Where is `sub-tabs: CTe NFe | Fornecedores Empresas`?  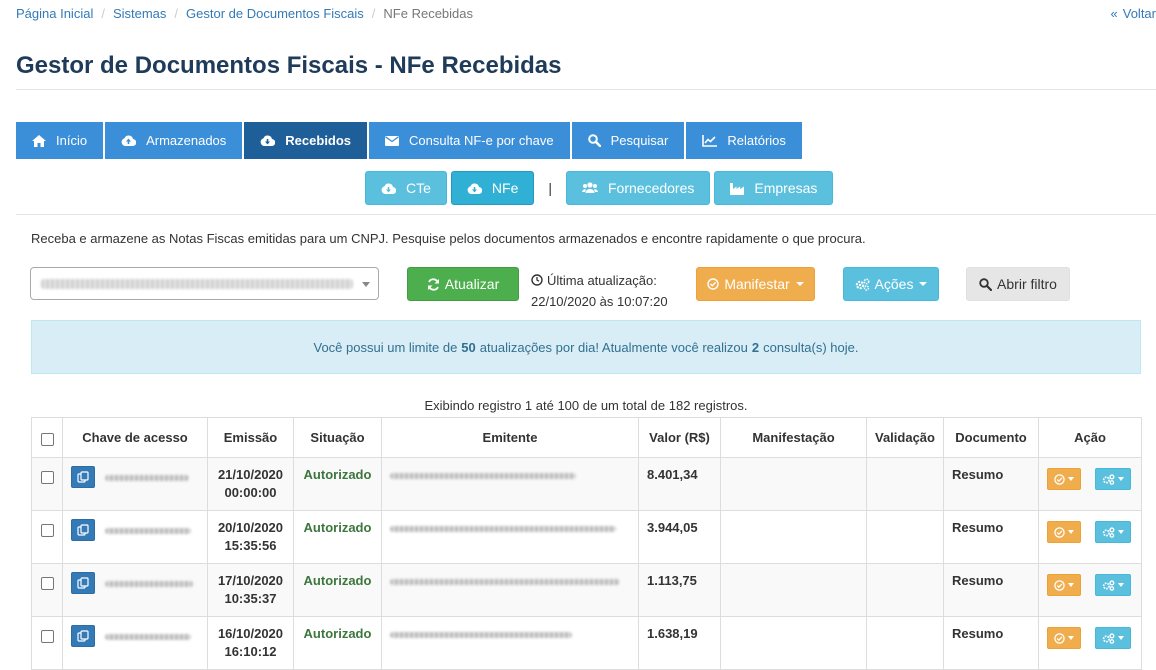 sub-tabs: CTe NFe | Fornecedores Empresas is located at coordinates (599, 188).